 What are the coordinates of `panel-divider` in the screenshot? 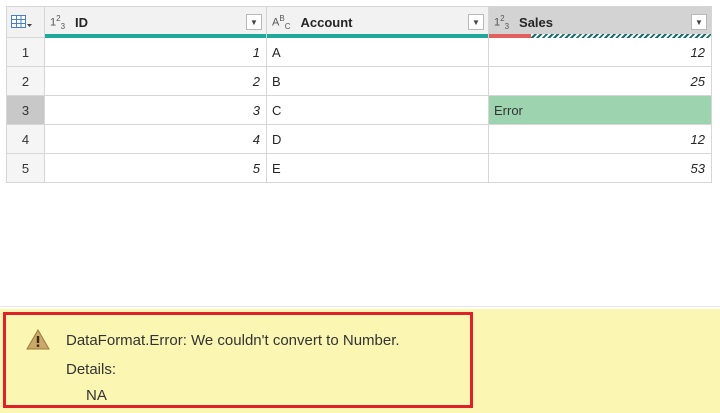 It's located at (360, 306).